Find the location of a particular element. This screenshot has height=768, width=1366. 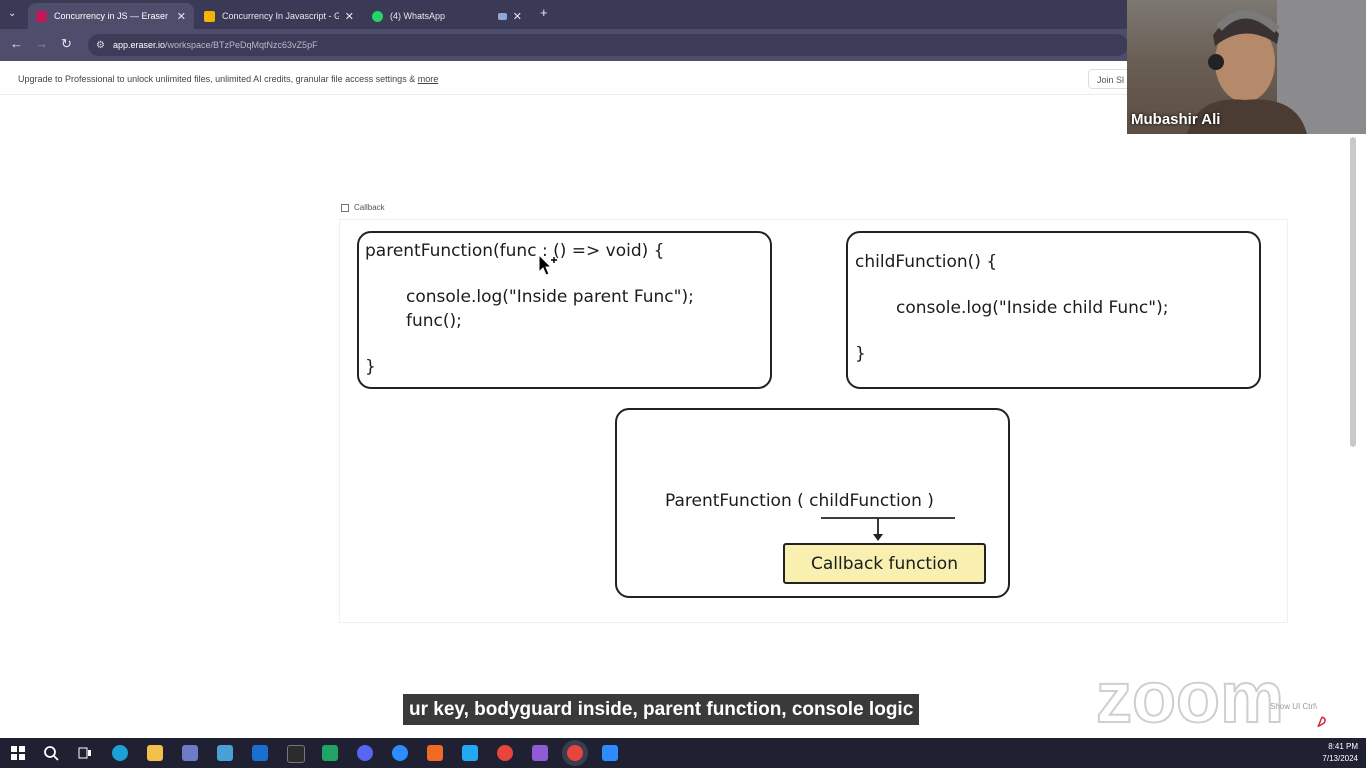

callback-function-label: Callback function is located at coordinates (884, 563).